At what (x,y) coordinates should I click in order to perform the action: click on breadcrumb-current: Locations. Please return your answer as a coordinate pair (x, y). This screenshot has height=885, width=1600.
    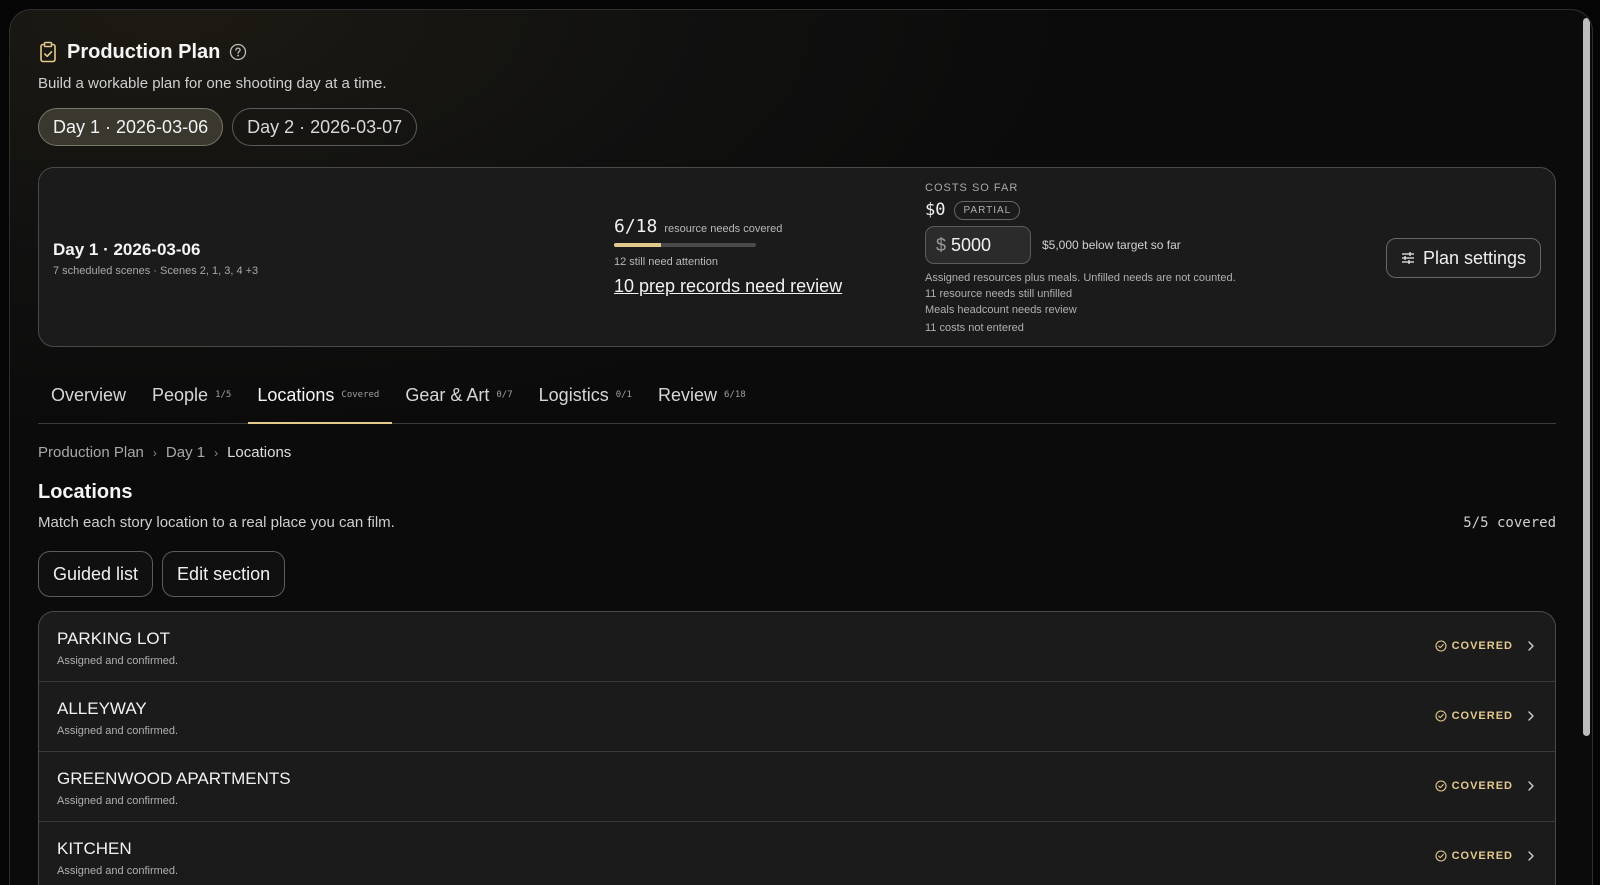
    Looking at the image, I should click on (259, 452).